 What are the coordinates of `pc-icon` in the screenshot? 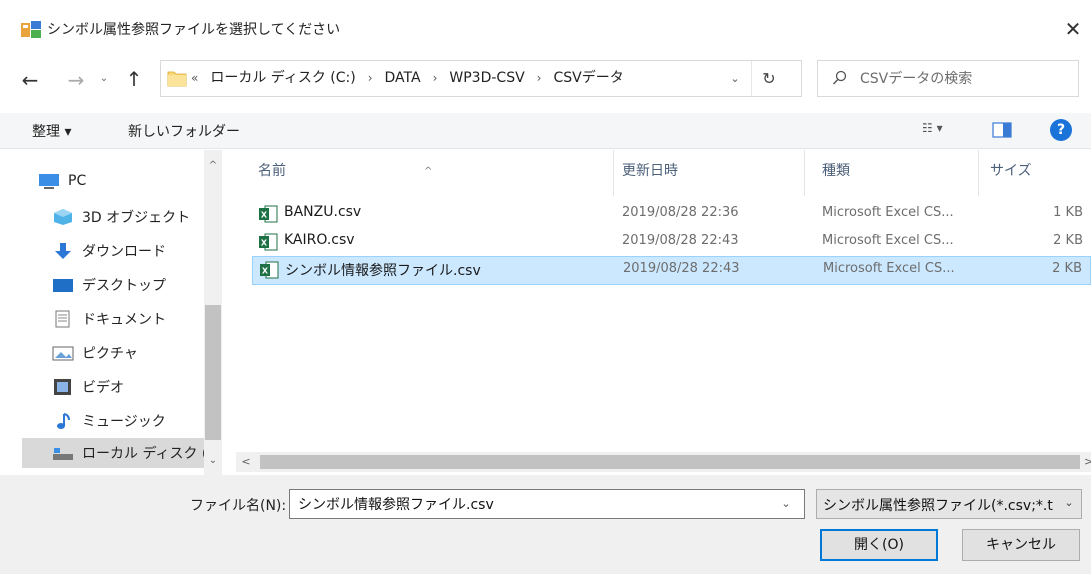 It's located at (49, 181).